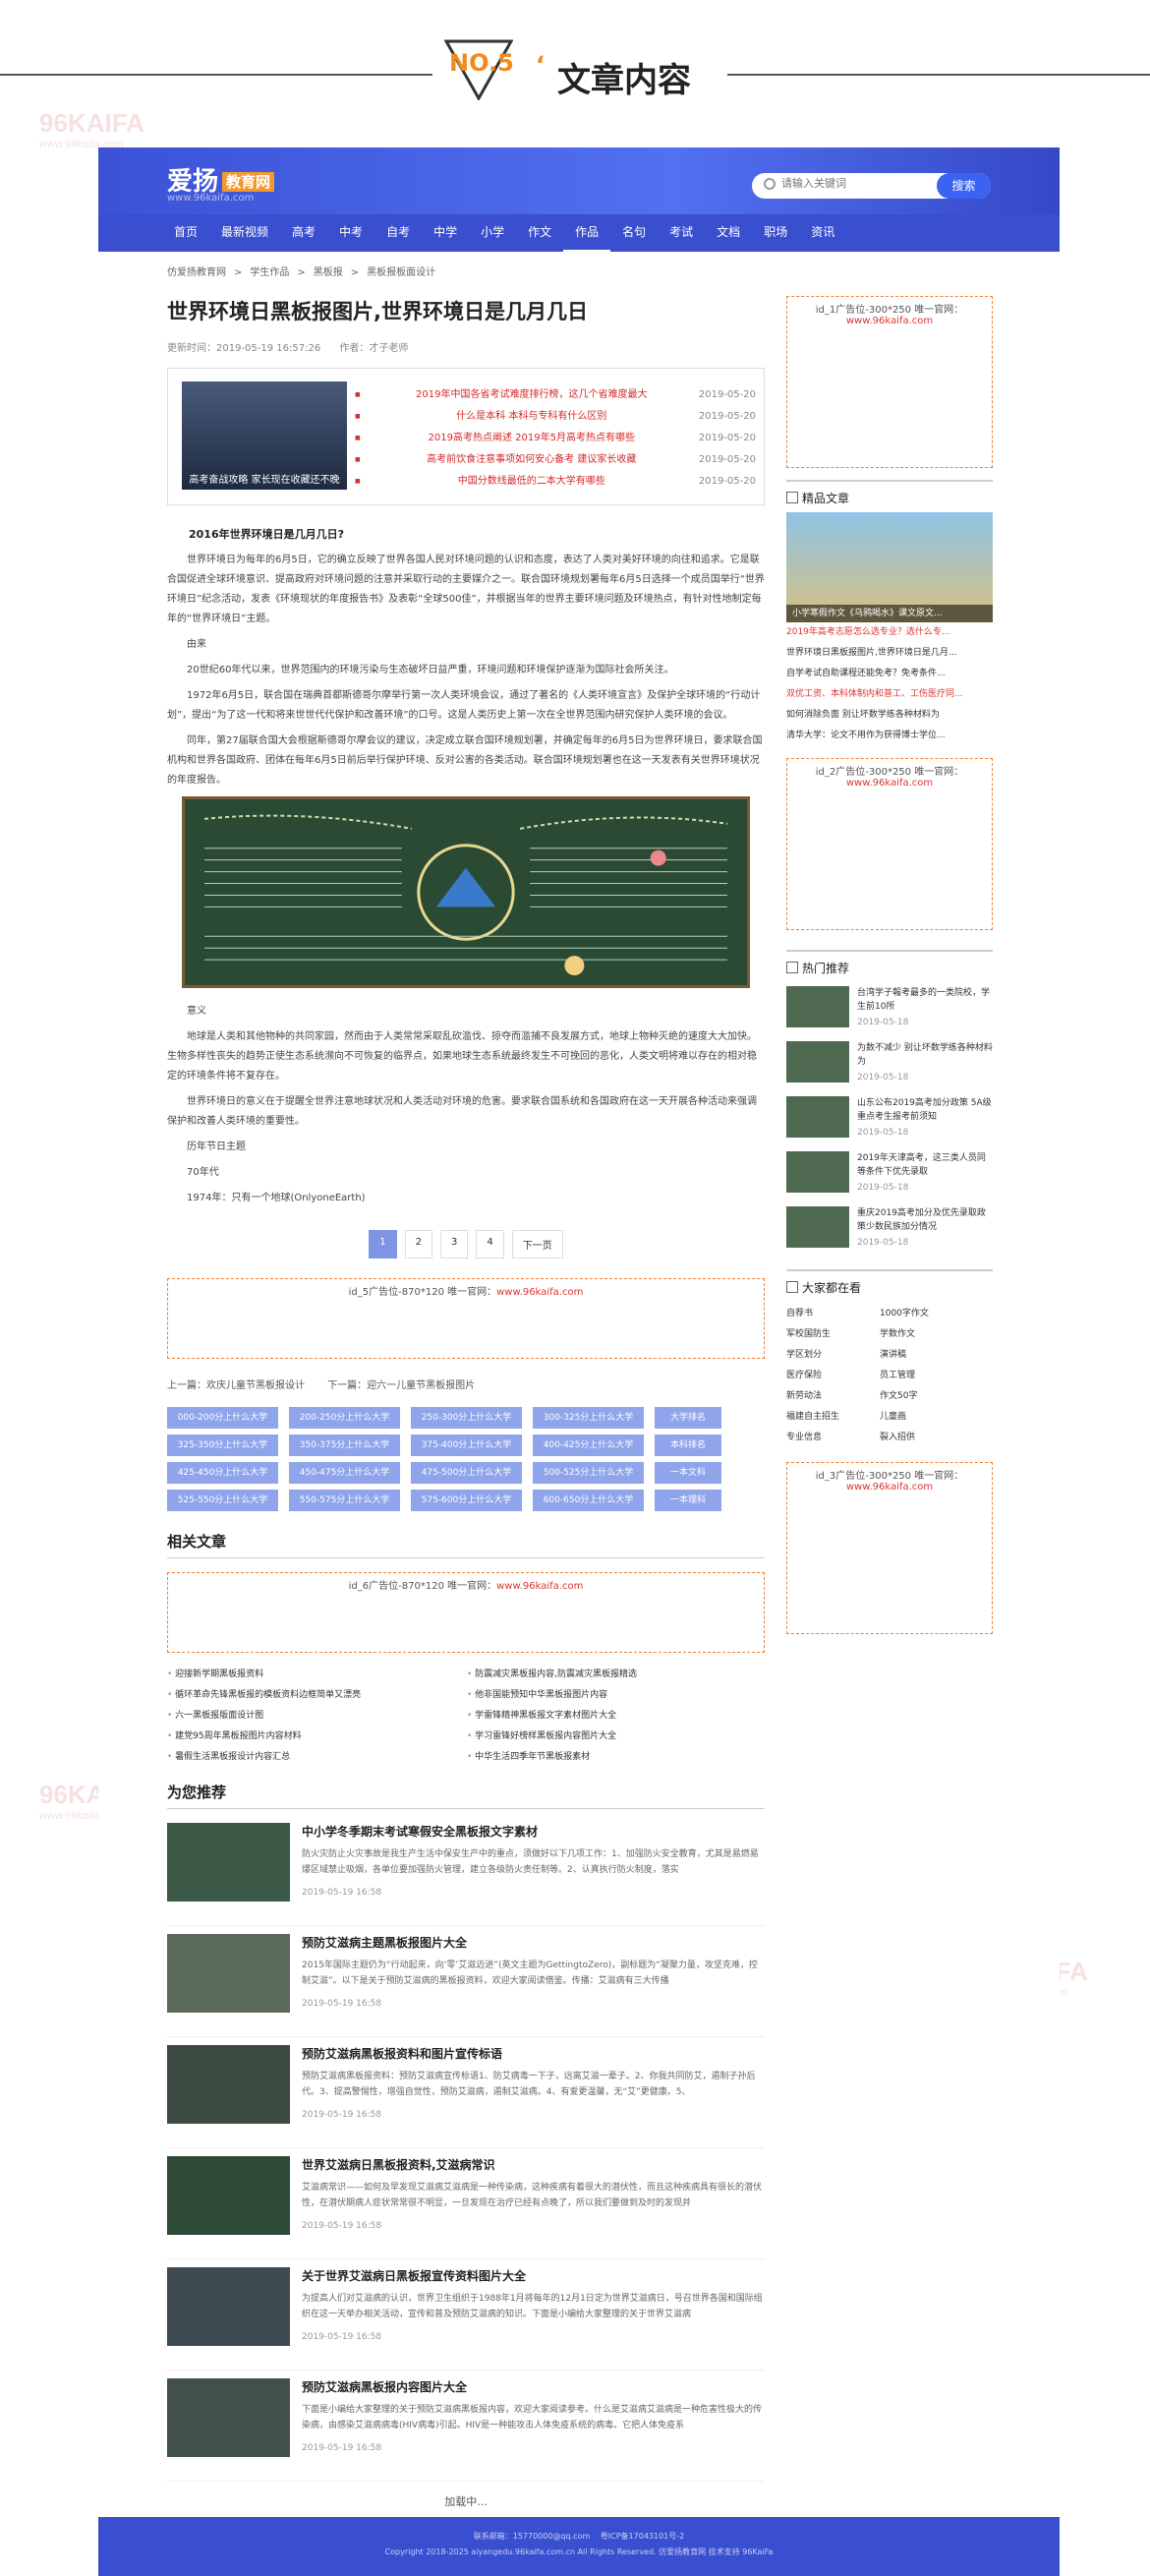  I want to click on page-link: 2, so click(418, 1244).